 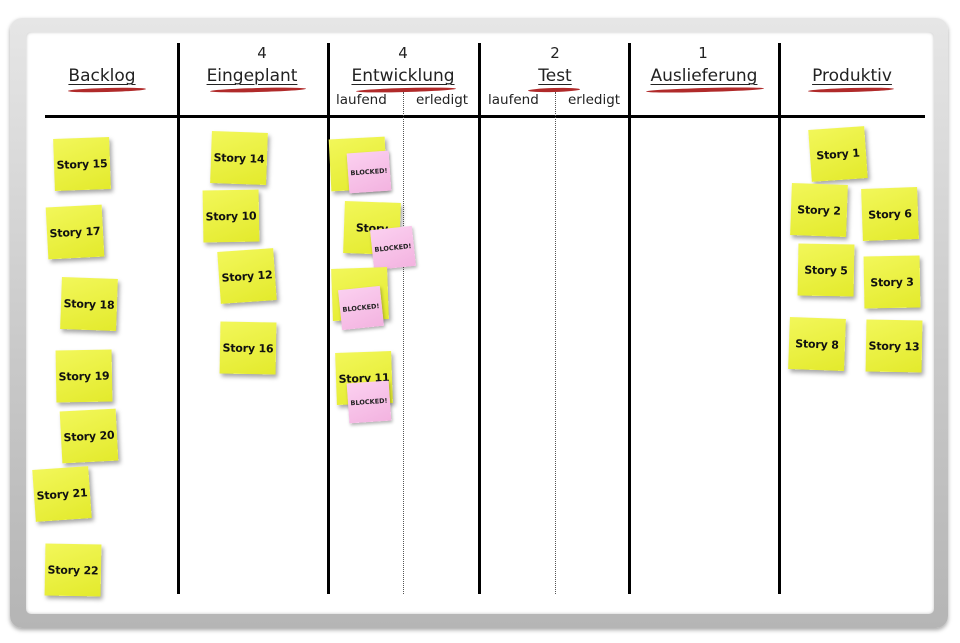 What do you see at coordinates (247, 276) in the screenshot?
I see `story-card: Story 12` at bounding box center [247, 276].